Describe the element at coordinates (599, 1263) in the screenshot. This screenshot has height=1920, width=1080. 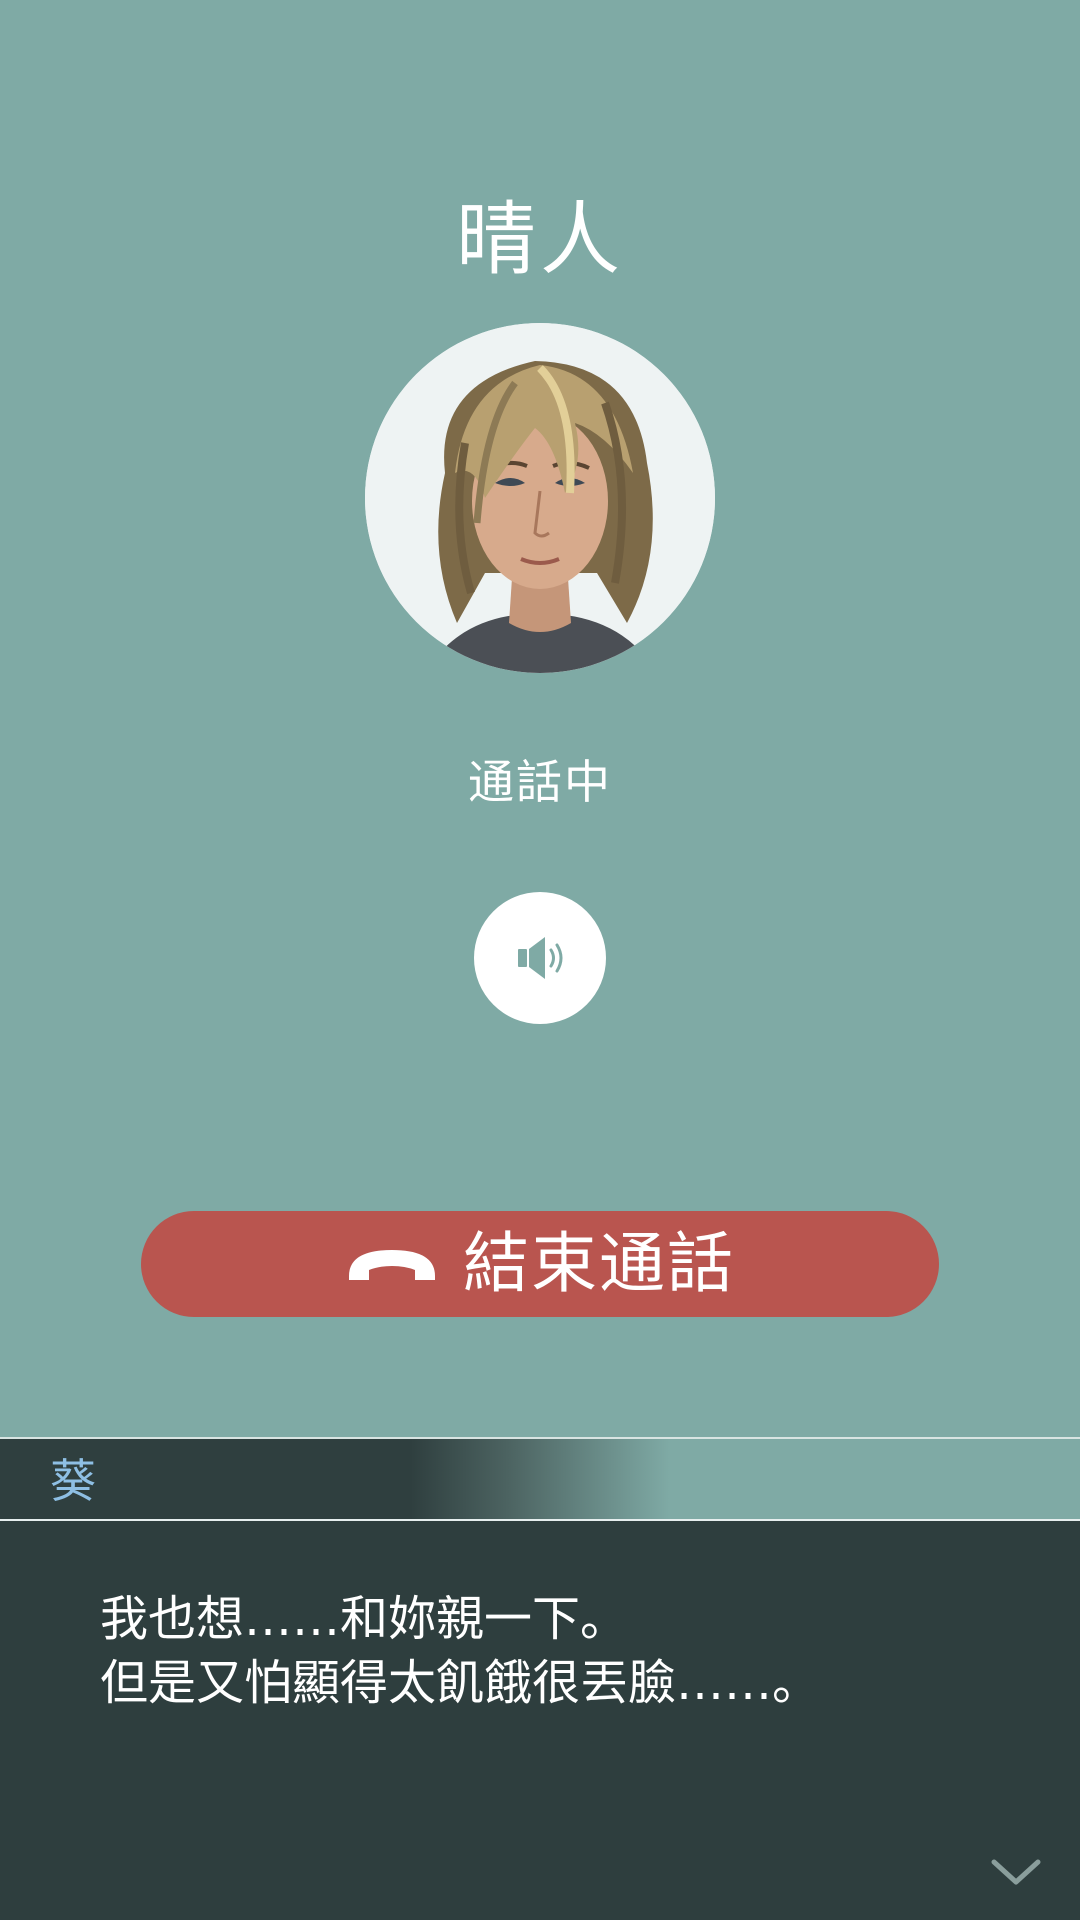
I see `end-call-label: 結束通話` at that location.